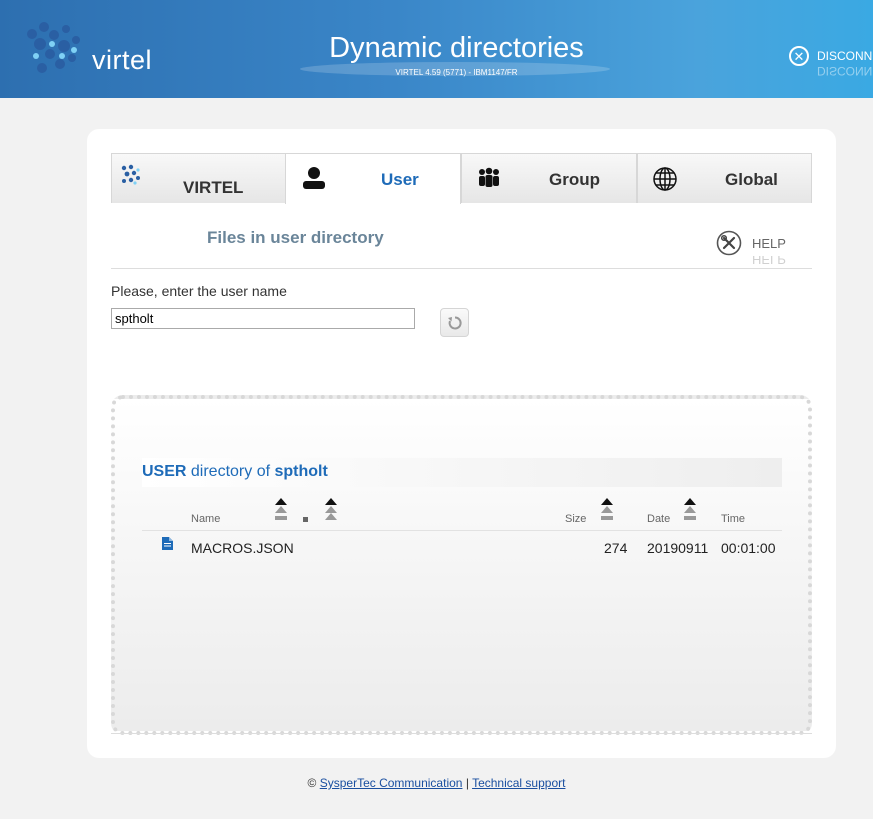 Image resolution: width=873 pixels, height=819 pixels. What do you see at coordinates (462, 530) in the screenshot?
I see `table-header-line` at bounding box center [462, 530].